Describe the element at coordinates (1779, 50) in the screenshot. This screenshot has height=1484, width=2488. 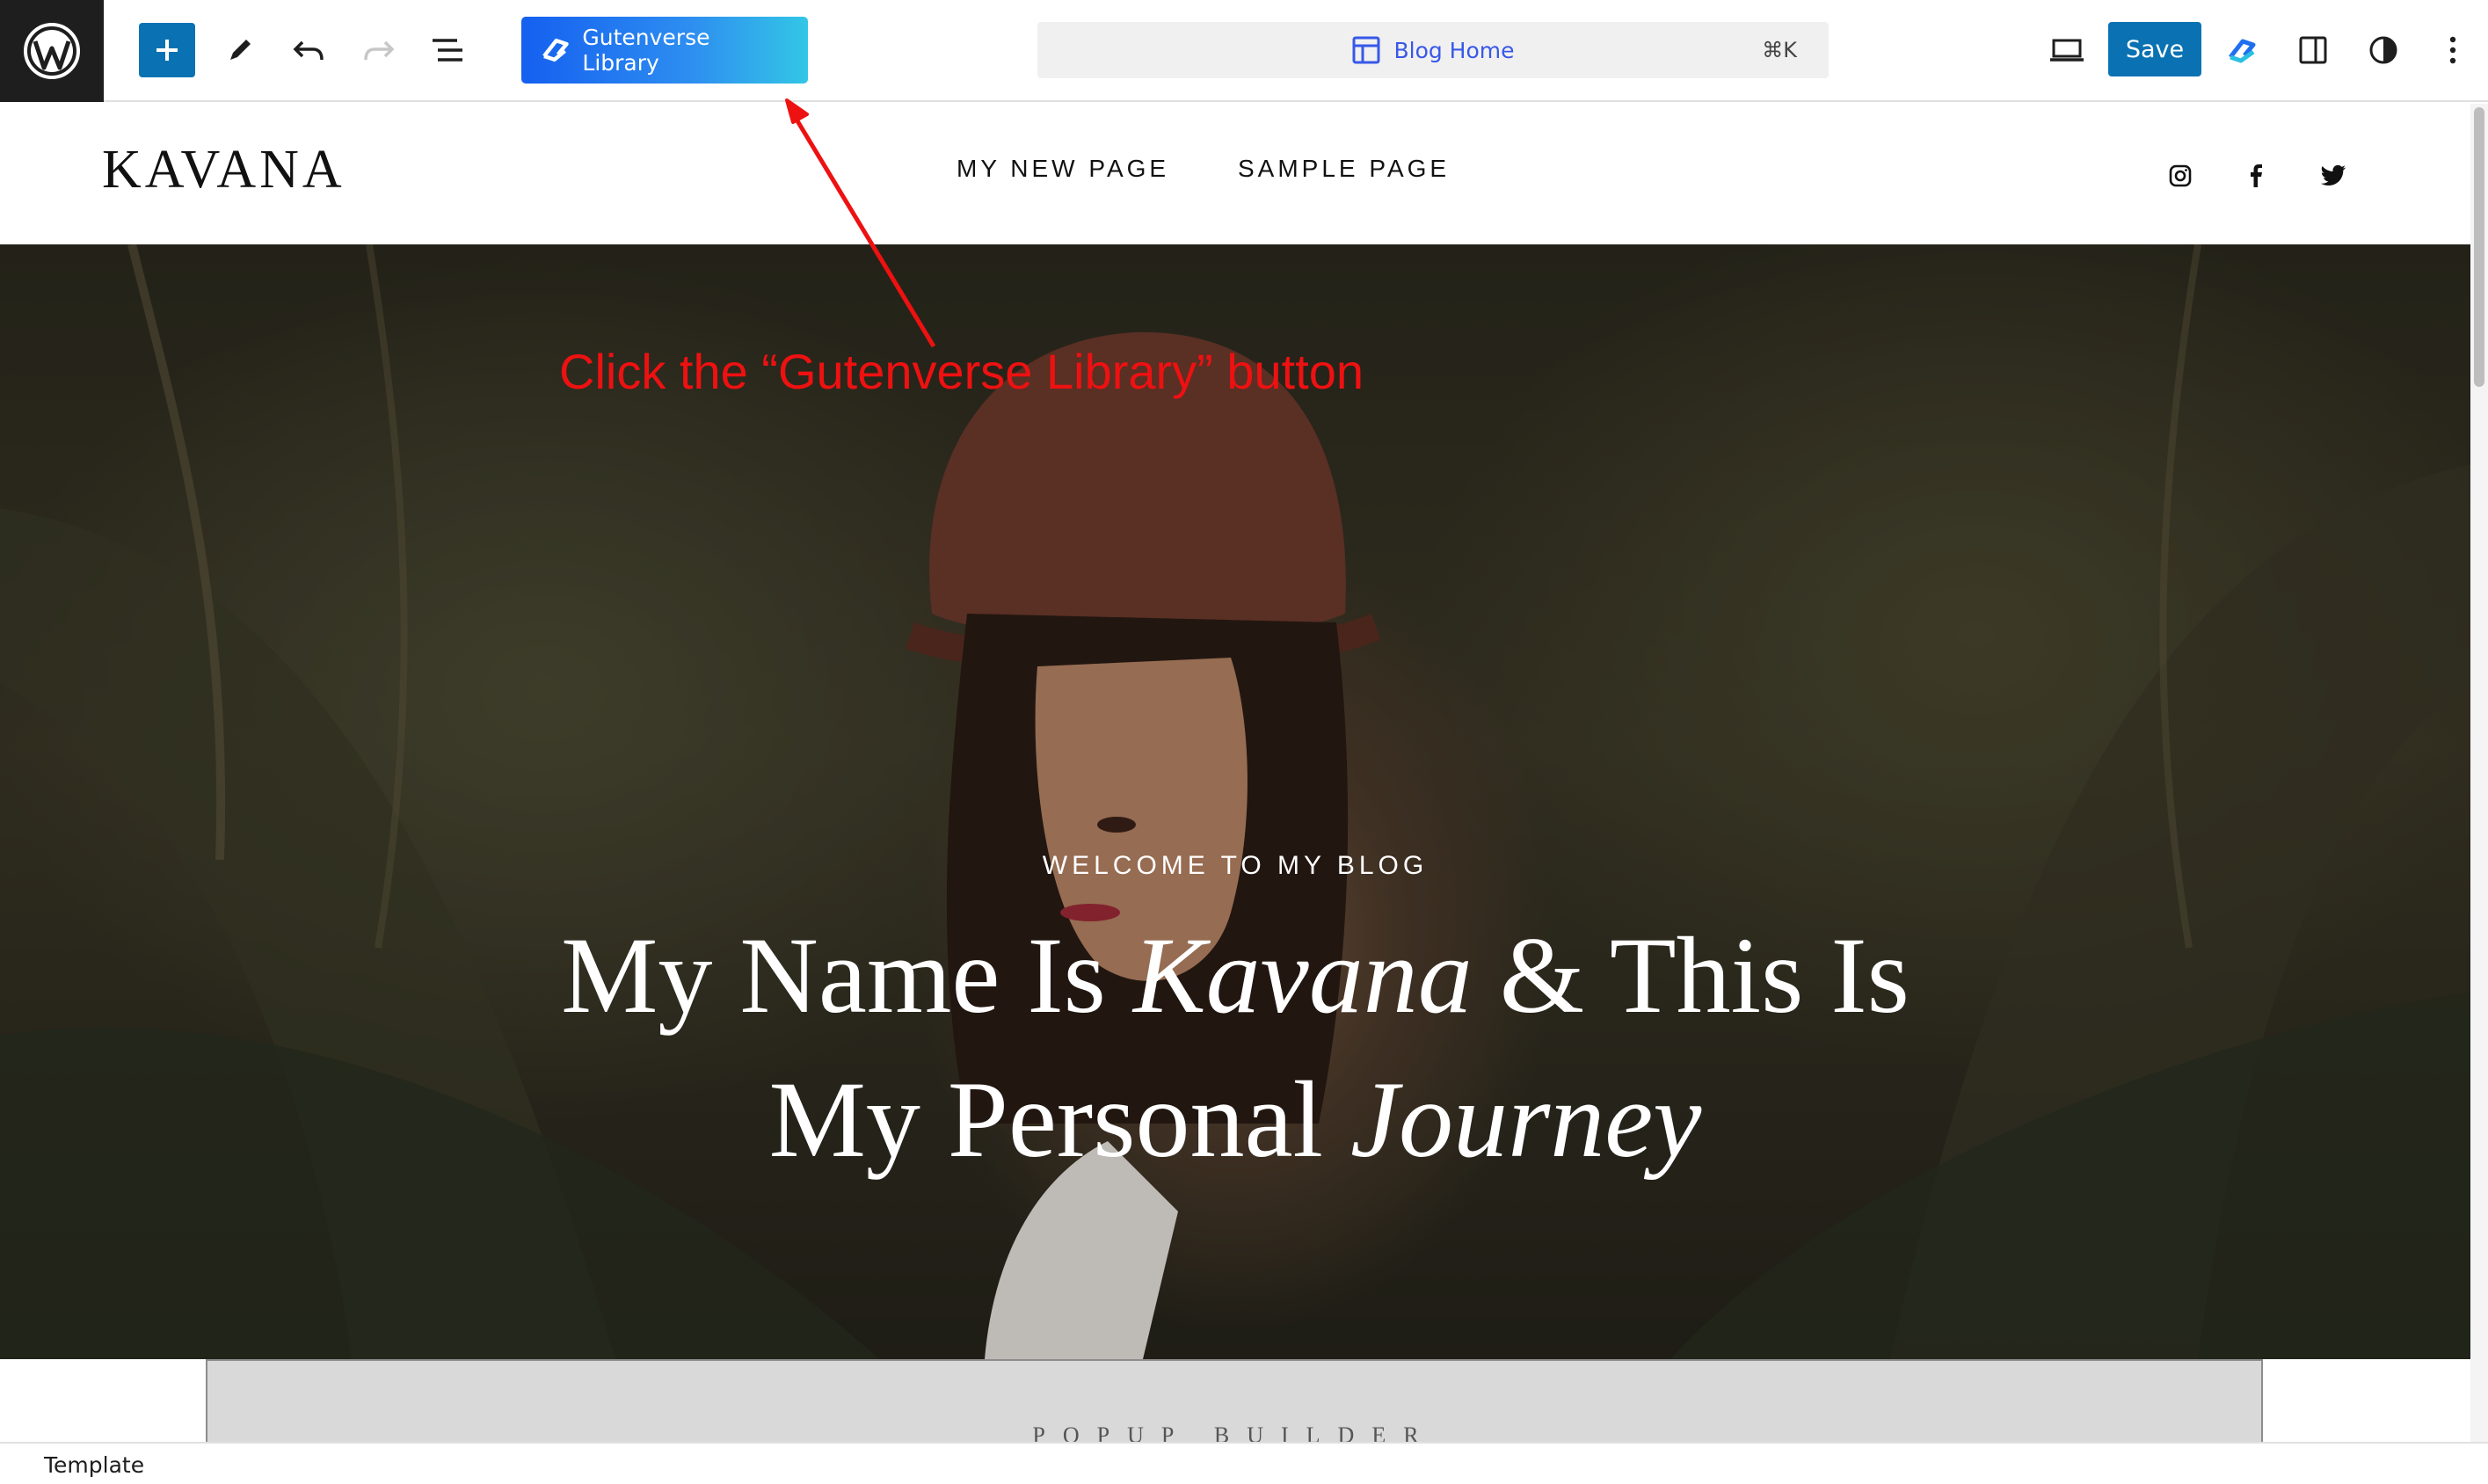
I see `shortcut-hint: ⌘K` at that location.